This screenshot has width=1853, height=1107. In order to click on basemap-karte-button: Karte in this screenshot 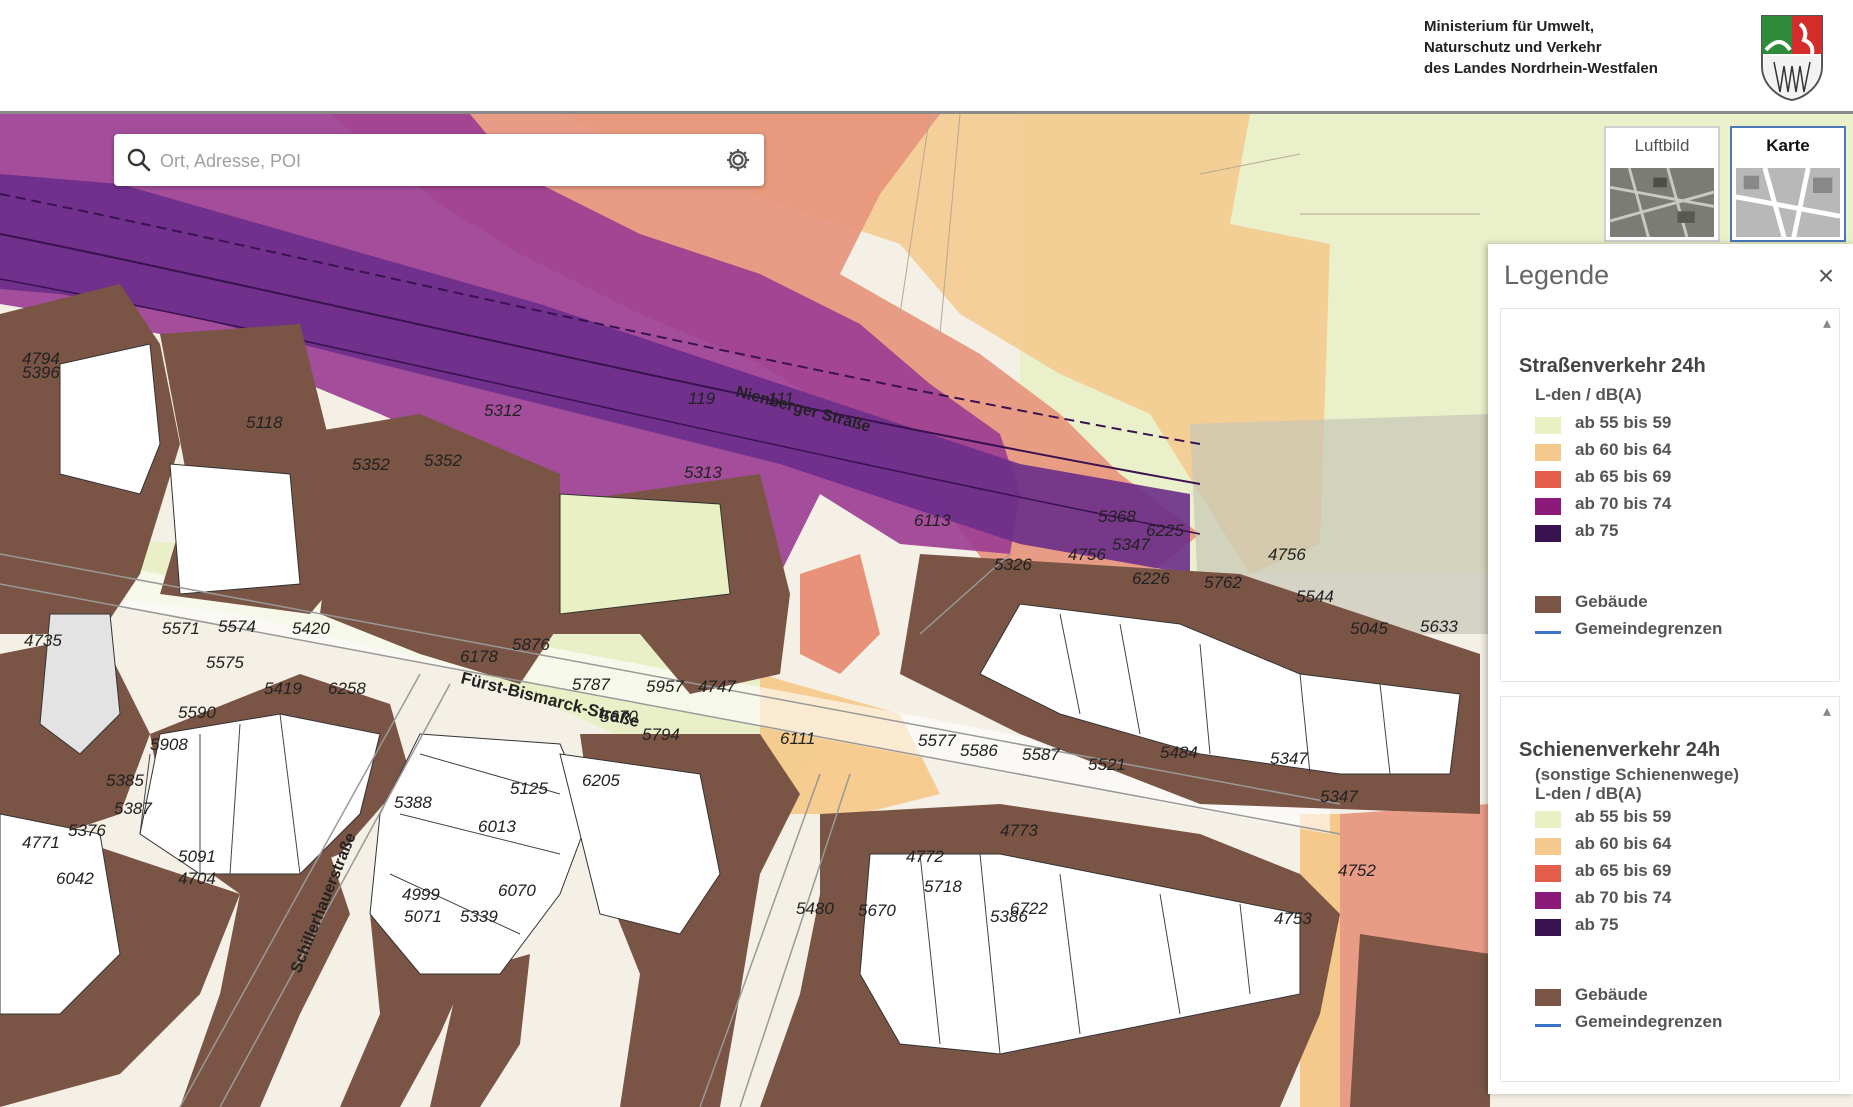, I will do `click(1788, 184)`.